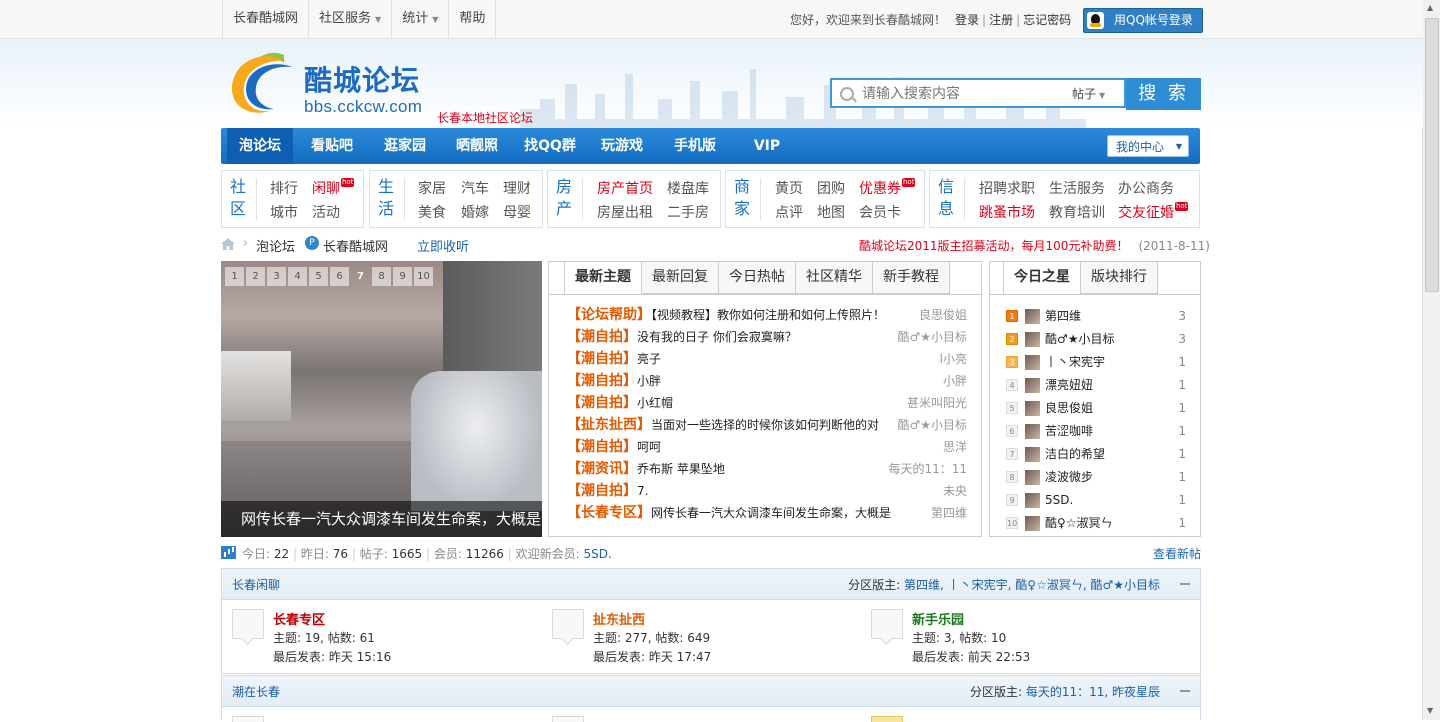 Image resolution: width=1440 pixels, height=722 pixels. I want to click on star-row: 7 洁白的希望 1, so click(1096, 454).